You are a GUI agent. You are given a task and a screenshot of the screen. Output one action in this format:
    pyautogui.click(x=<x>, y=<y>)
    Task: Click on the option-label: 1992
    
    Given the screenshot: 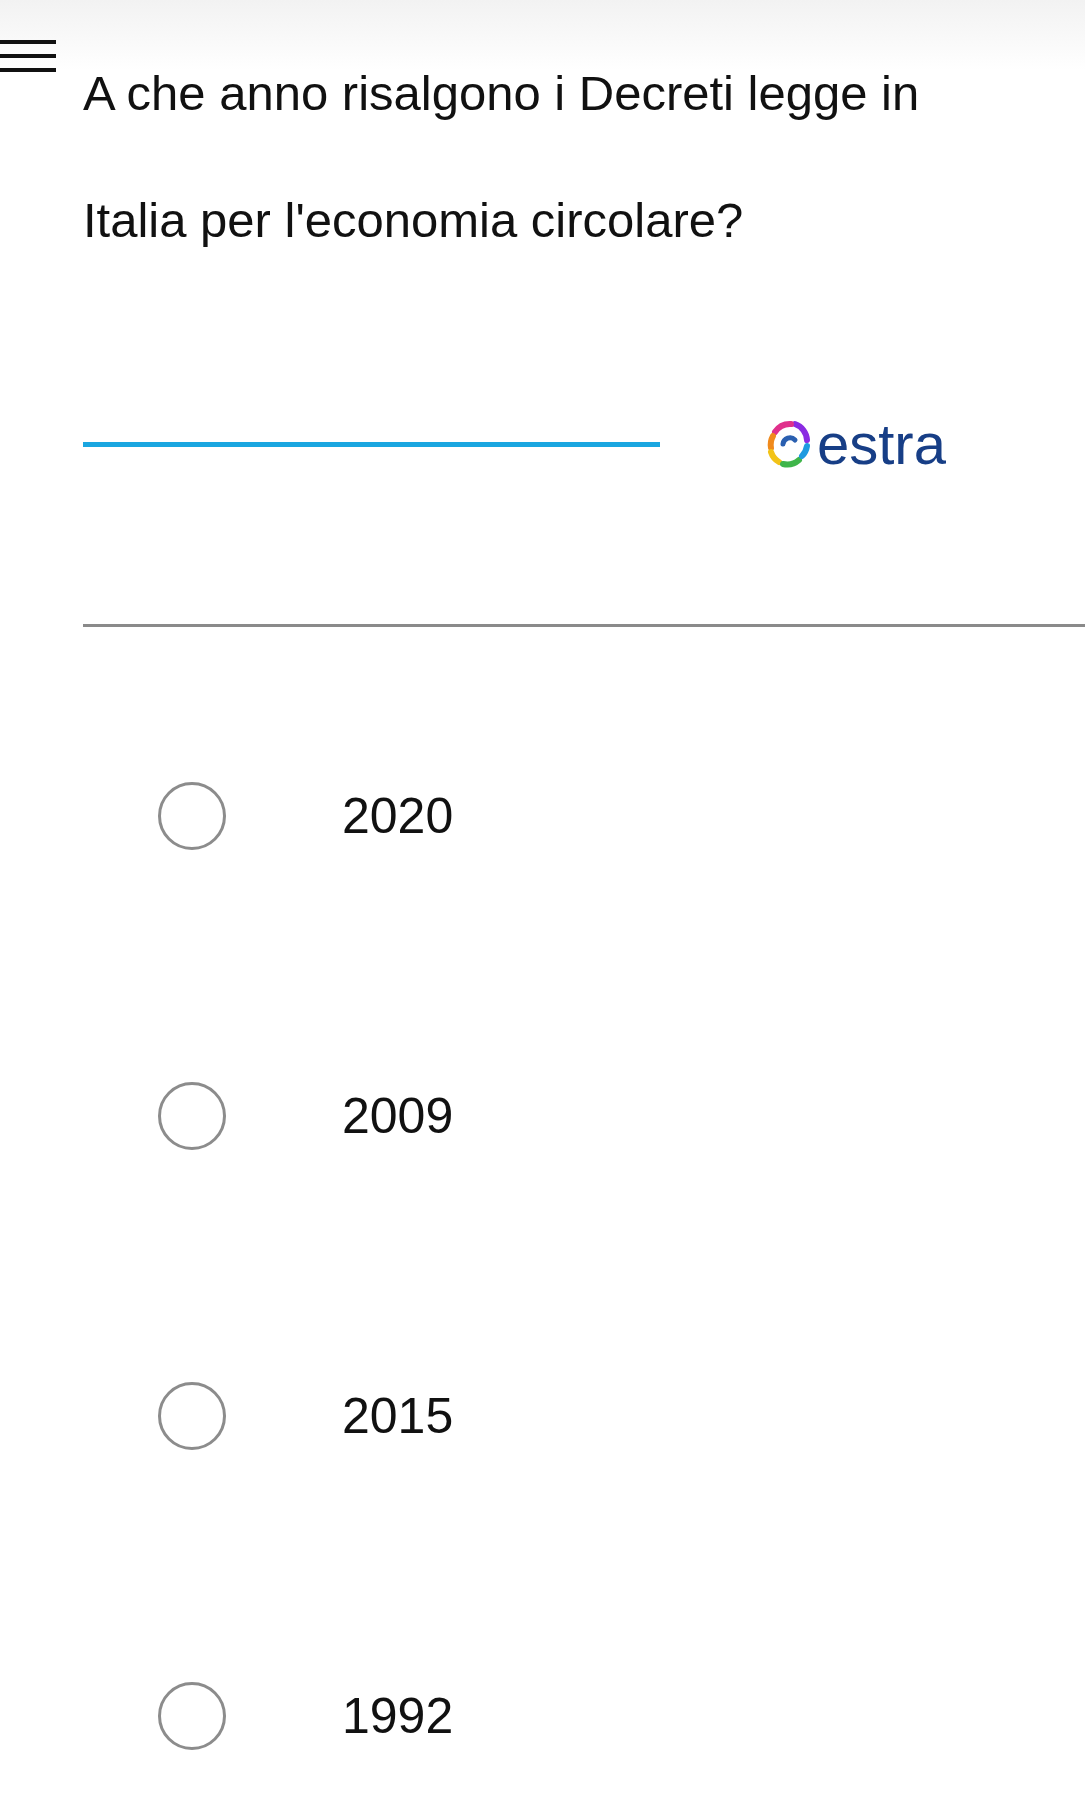 What is the action you would take?
    pyautogui.click(x=398, y=1716)
    